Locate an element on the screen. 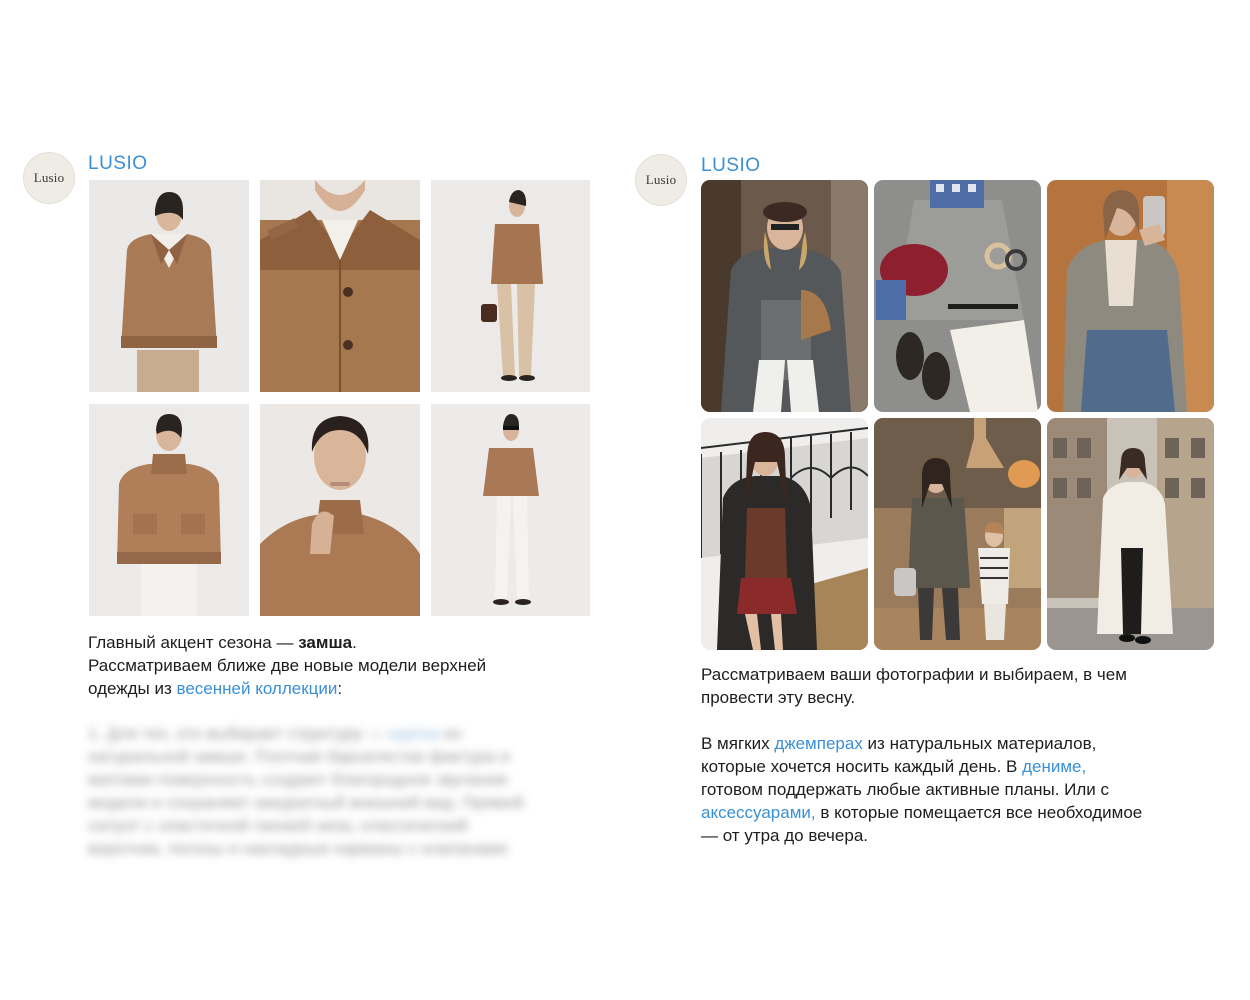 This screenshot has width=1250, height=1000. street-beret-coat-photo-icon is located at coordinates (784, 296).